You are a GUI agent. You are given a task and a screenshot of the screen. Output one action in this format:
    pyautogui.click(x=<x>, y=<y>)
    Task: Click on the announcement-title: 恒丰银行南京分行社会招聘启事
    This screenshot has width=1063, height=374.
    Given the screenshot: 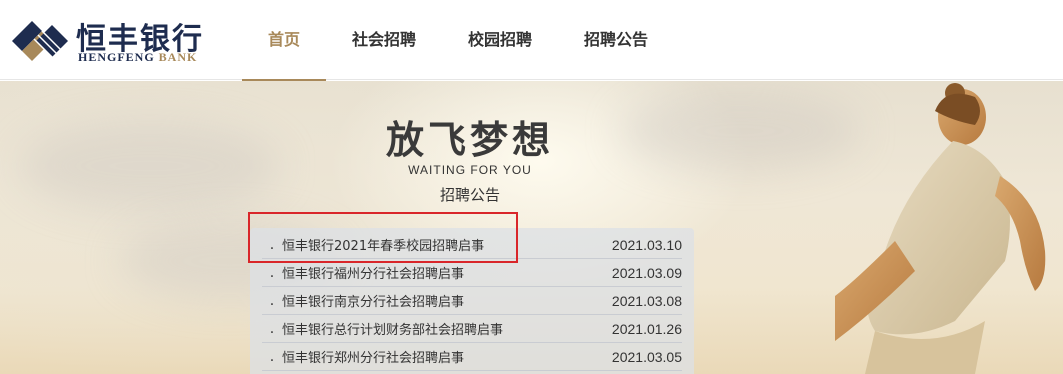 What is the action you would take?
    pyautogui.click(x=447, y=300)
    